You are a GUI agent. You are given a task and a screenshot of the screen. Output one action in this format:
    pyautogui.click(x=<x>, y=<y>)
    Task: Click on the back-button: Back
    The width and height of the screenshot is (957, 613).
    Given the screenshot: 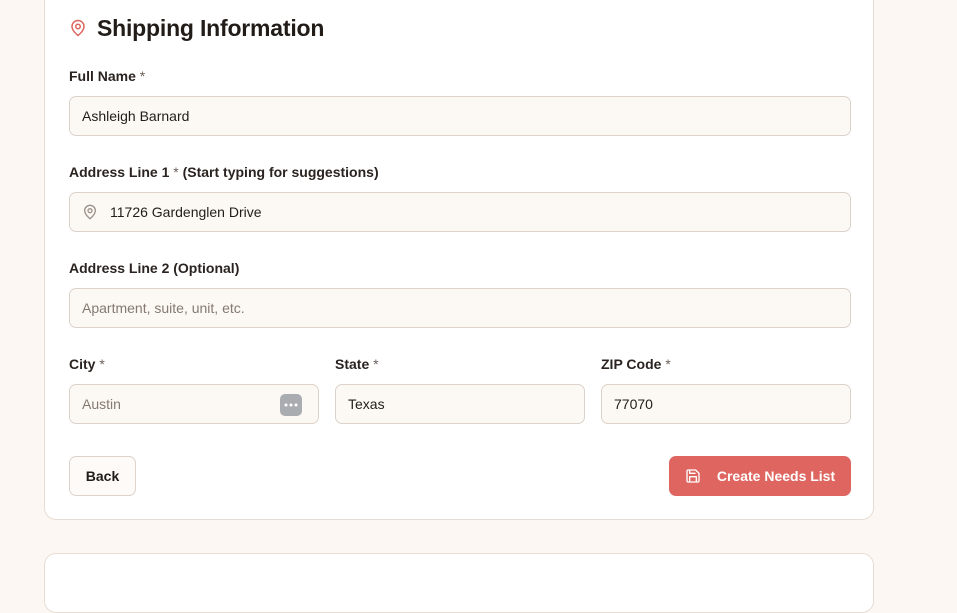 What is the action you would take?
    pyautogui.click(x=102, y=476)
    